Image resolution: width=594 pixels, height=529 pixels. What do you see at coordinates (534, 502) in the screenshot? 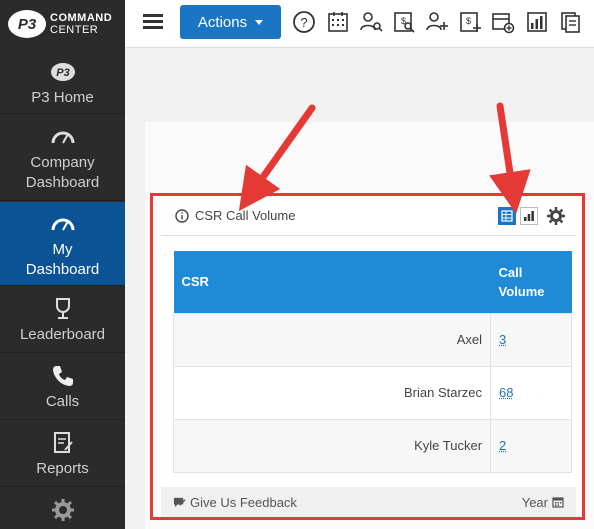
I see `period-label: Year` at bounding box center [534, 502].